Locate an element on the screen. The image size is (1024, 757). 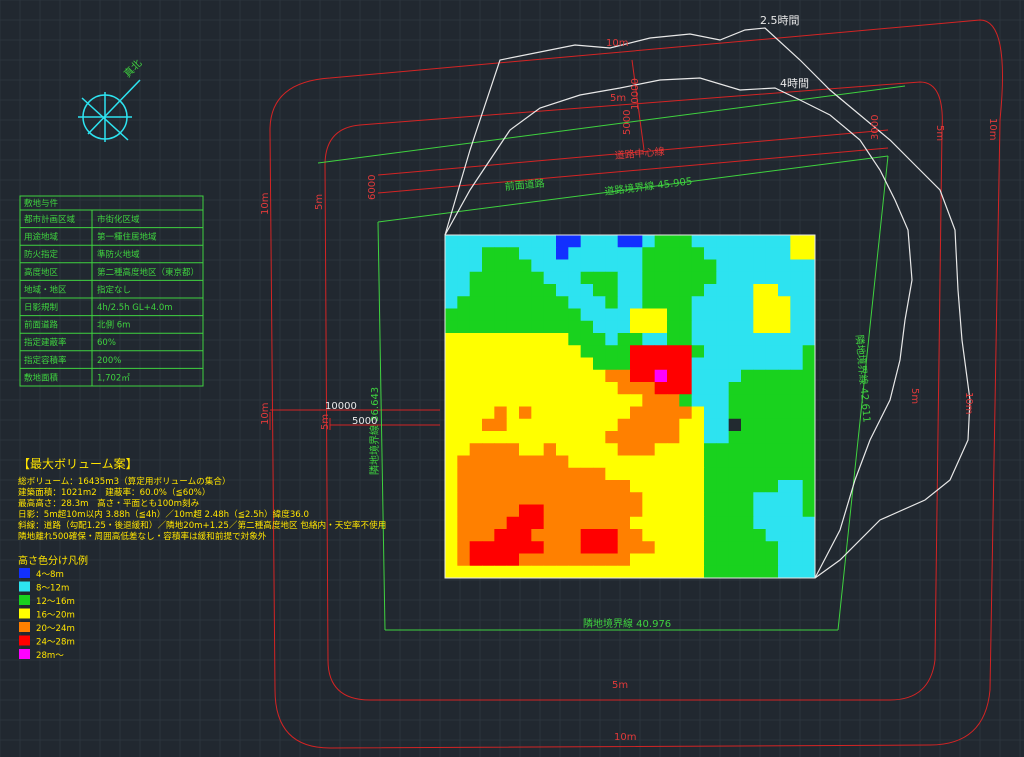
label-5m-right-low: 5m is located at coordinates (914, 396).